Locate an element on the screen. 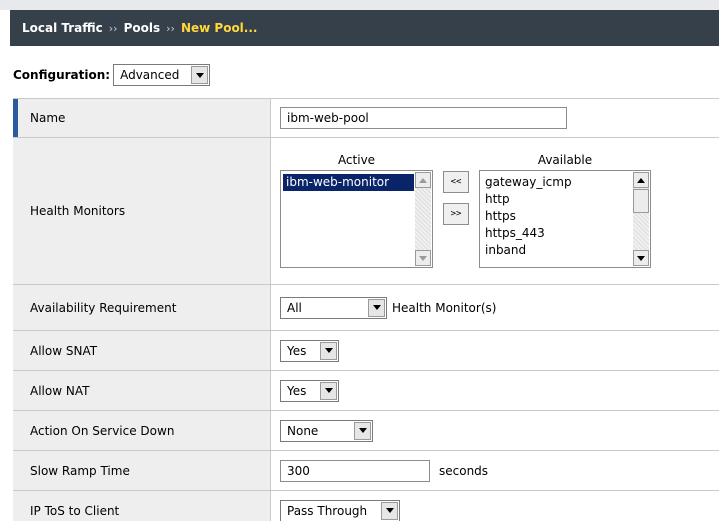 This screenshot has height=521, width=719. available-heading: Available is located at coordinates (565, 160).